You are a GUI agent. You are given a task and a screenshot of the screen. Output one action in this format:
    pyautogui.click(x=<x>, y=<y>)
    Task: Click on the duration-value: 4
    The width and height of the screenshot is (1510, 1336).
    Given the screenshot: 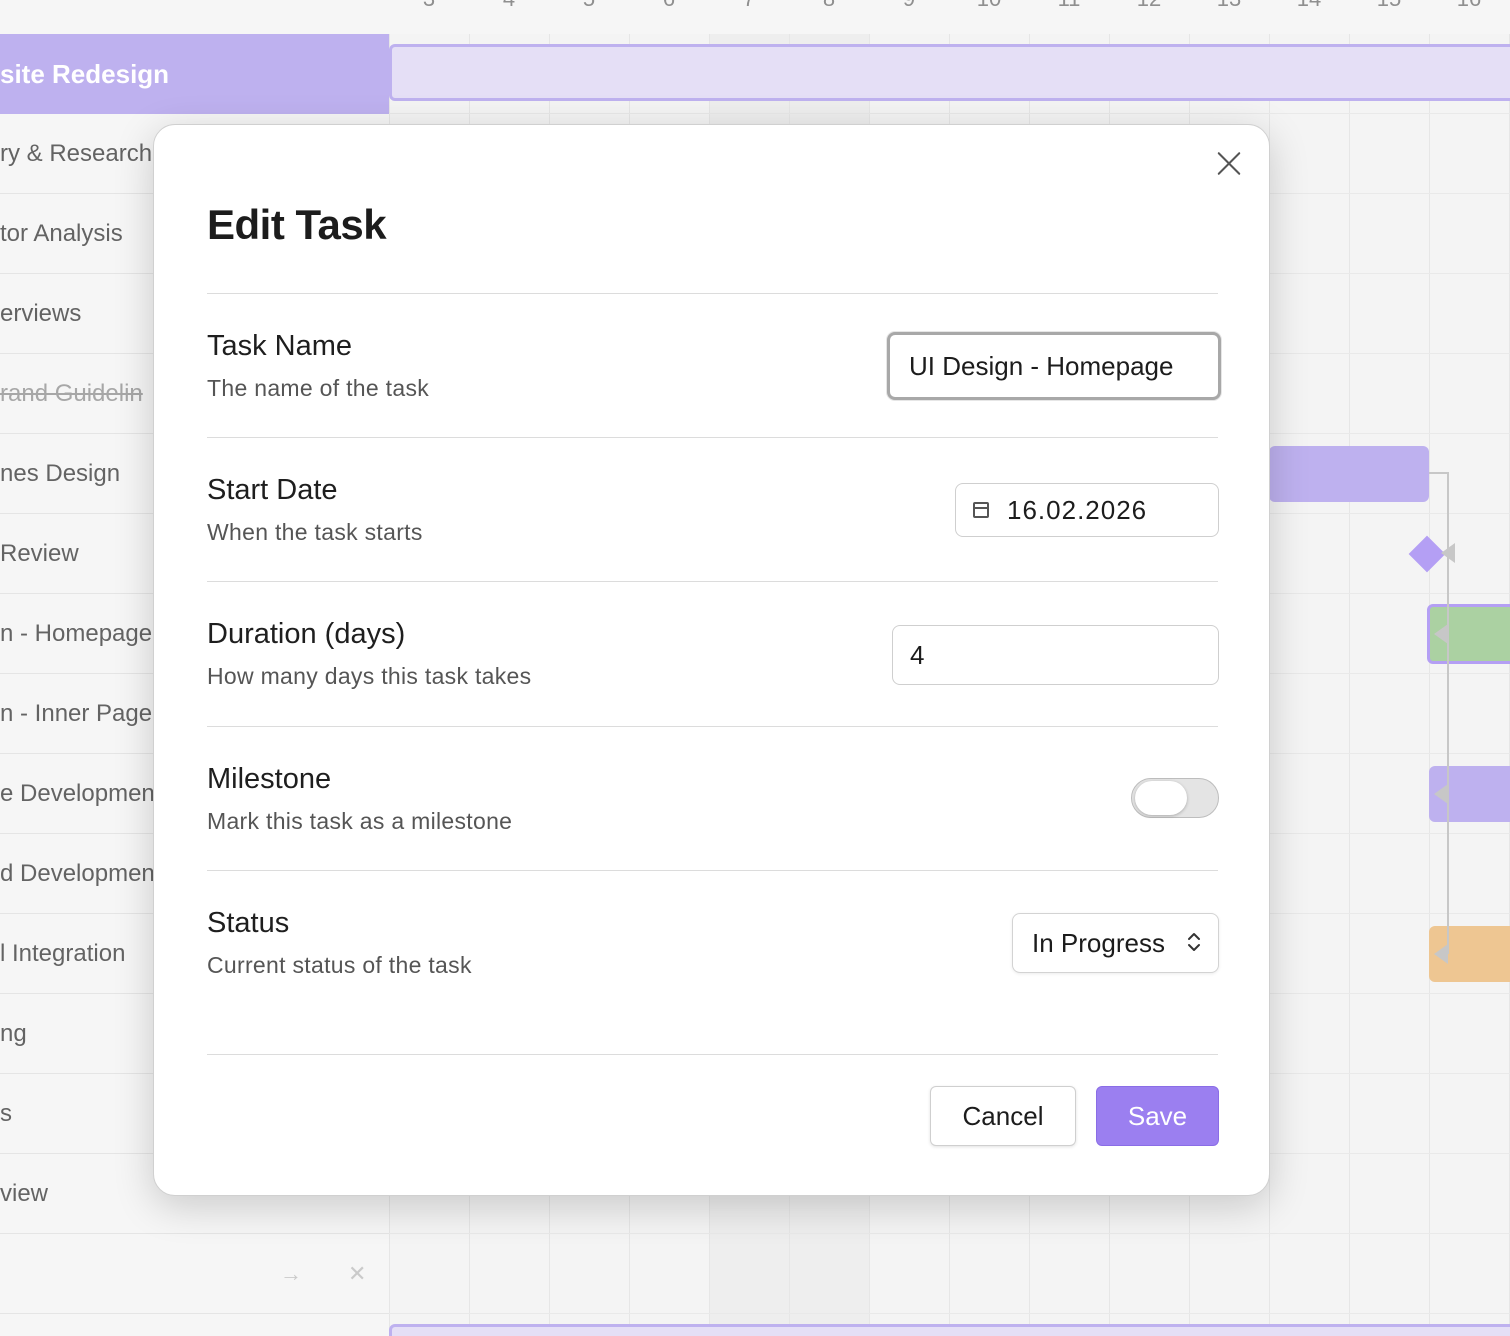 What is the action you would take?
    pyautogui.click(x=917, y=654)
    